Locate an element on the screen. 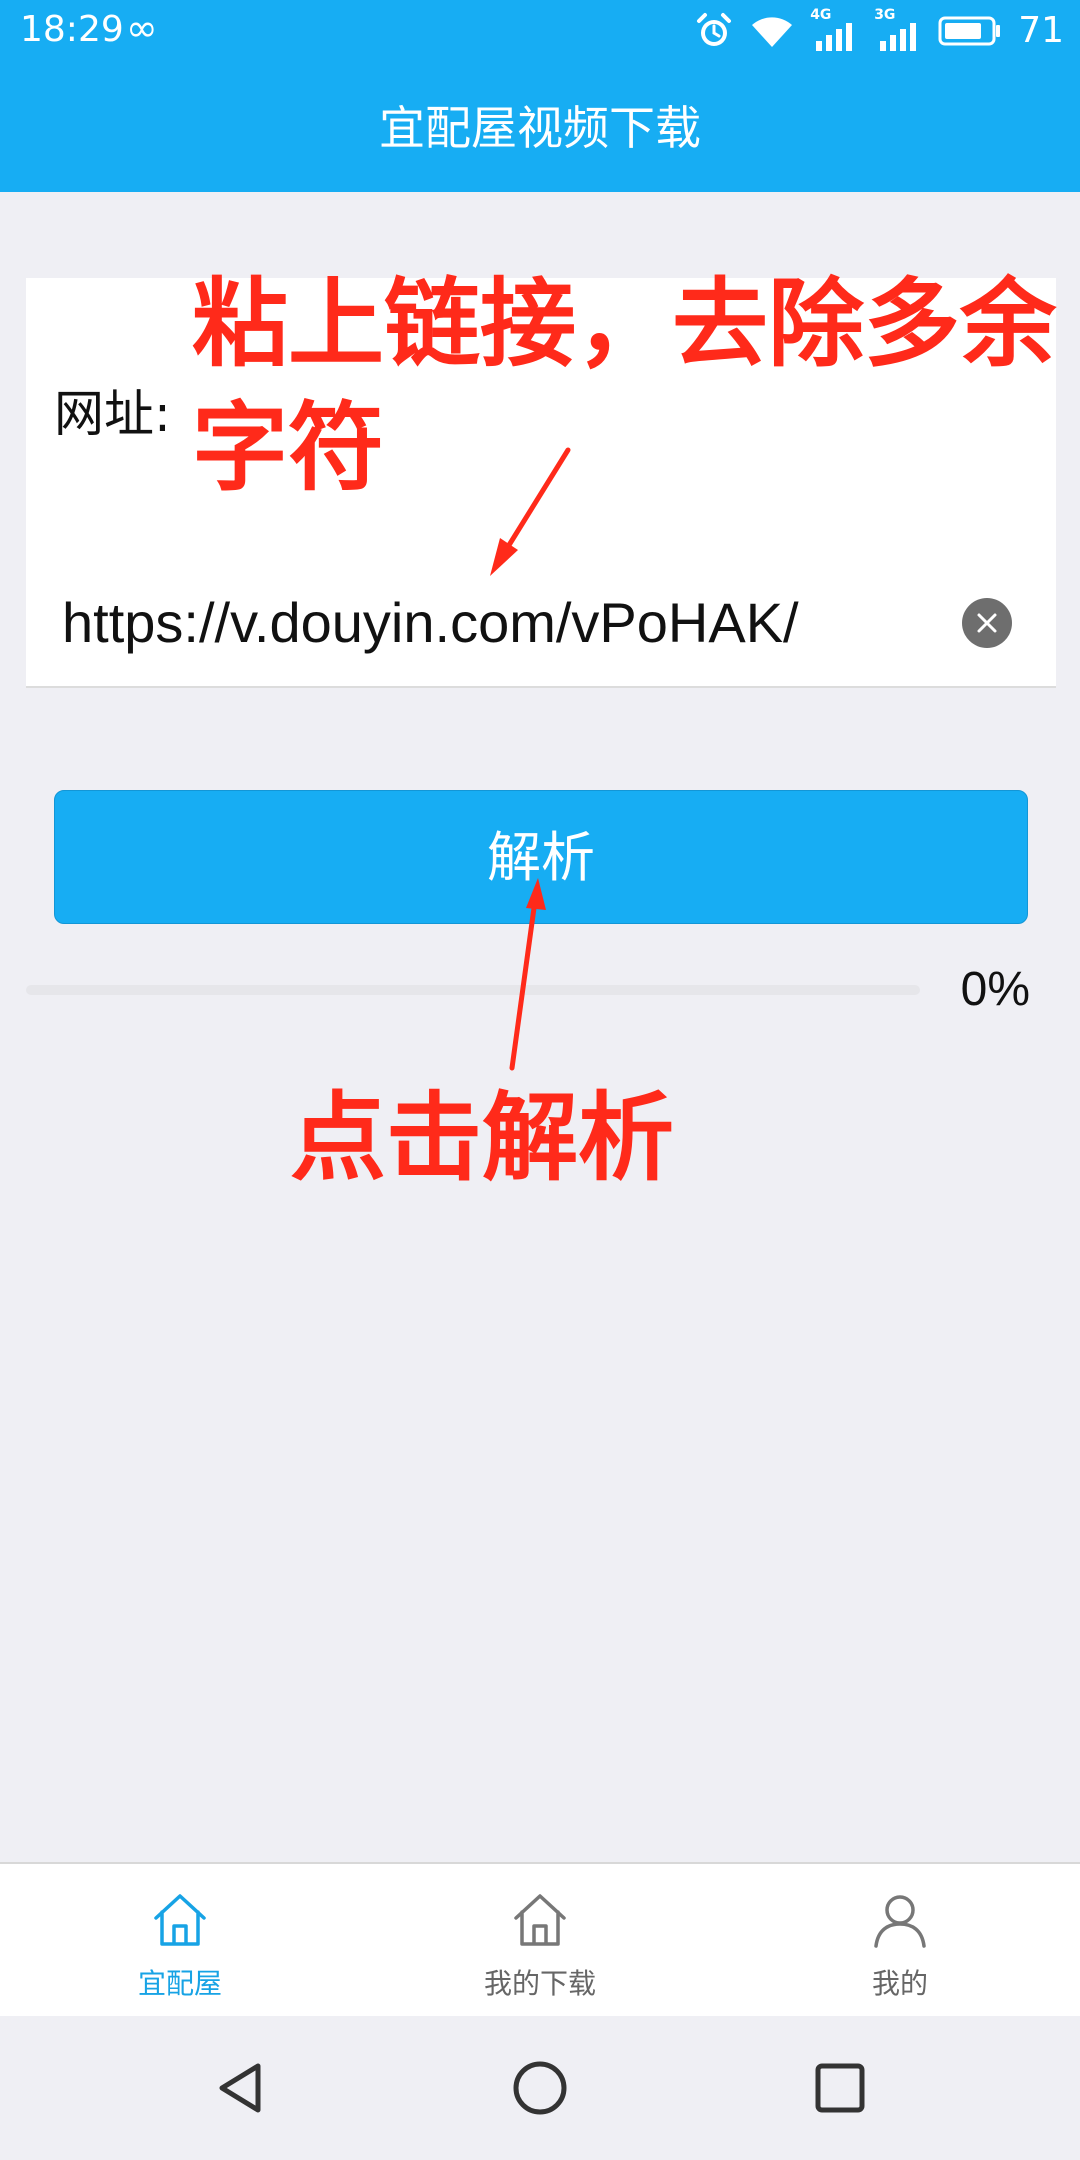  tab-downloads: 我的下载 is located at coordinates (540, 1941).